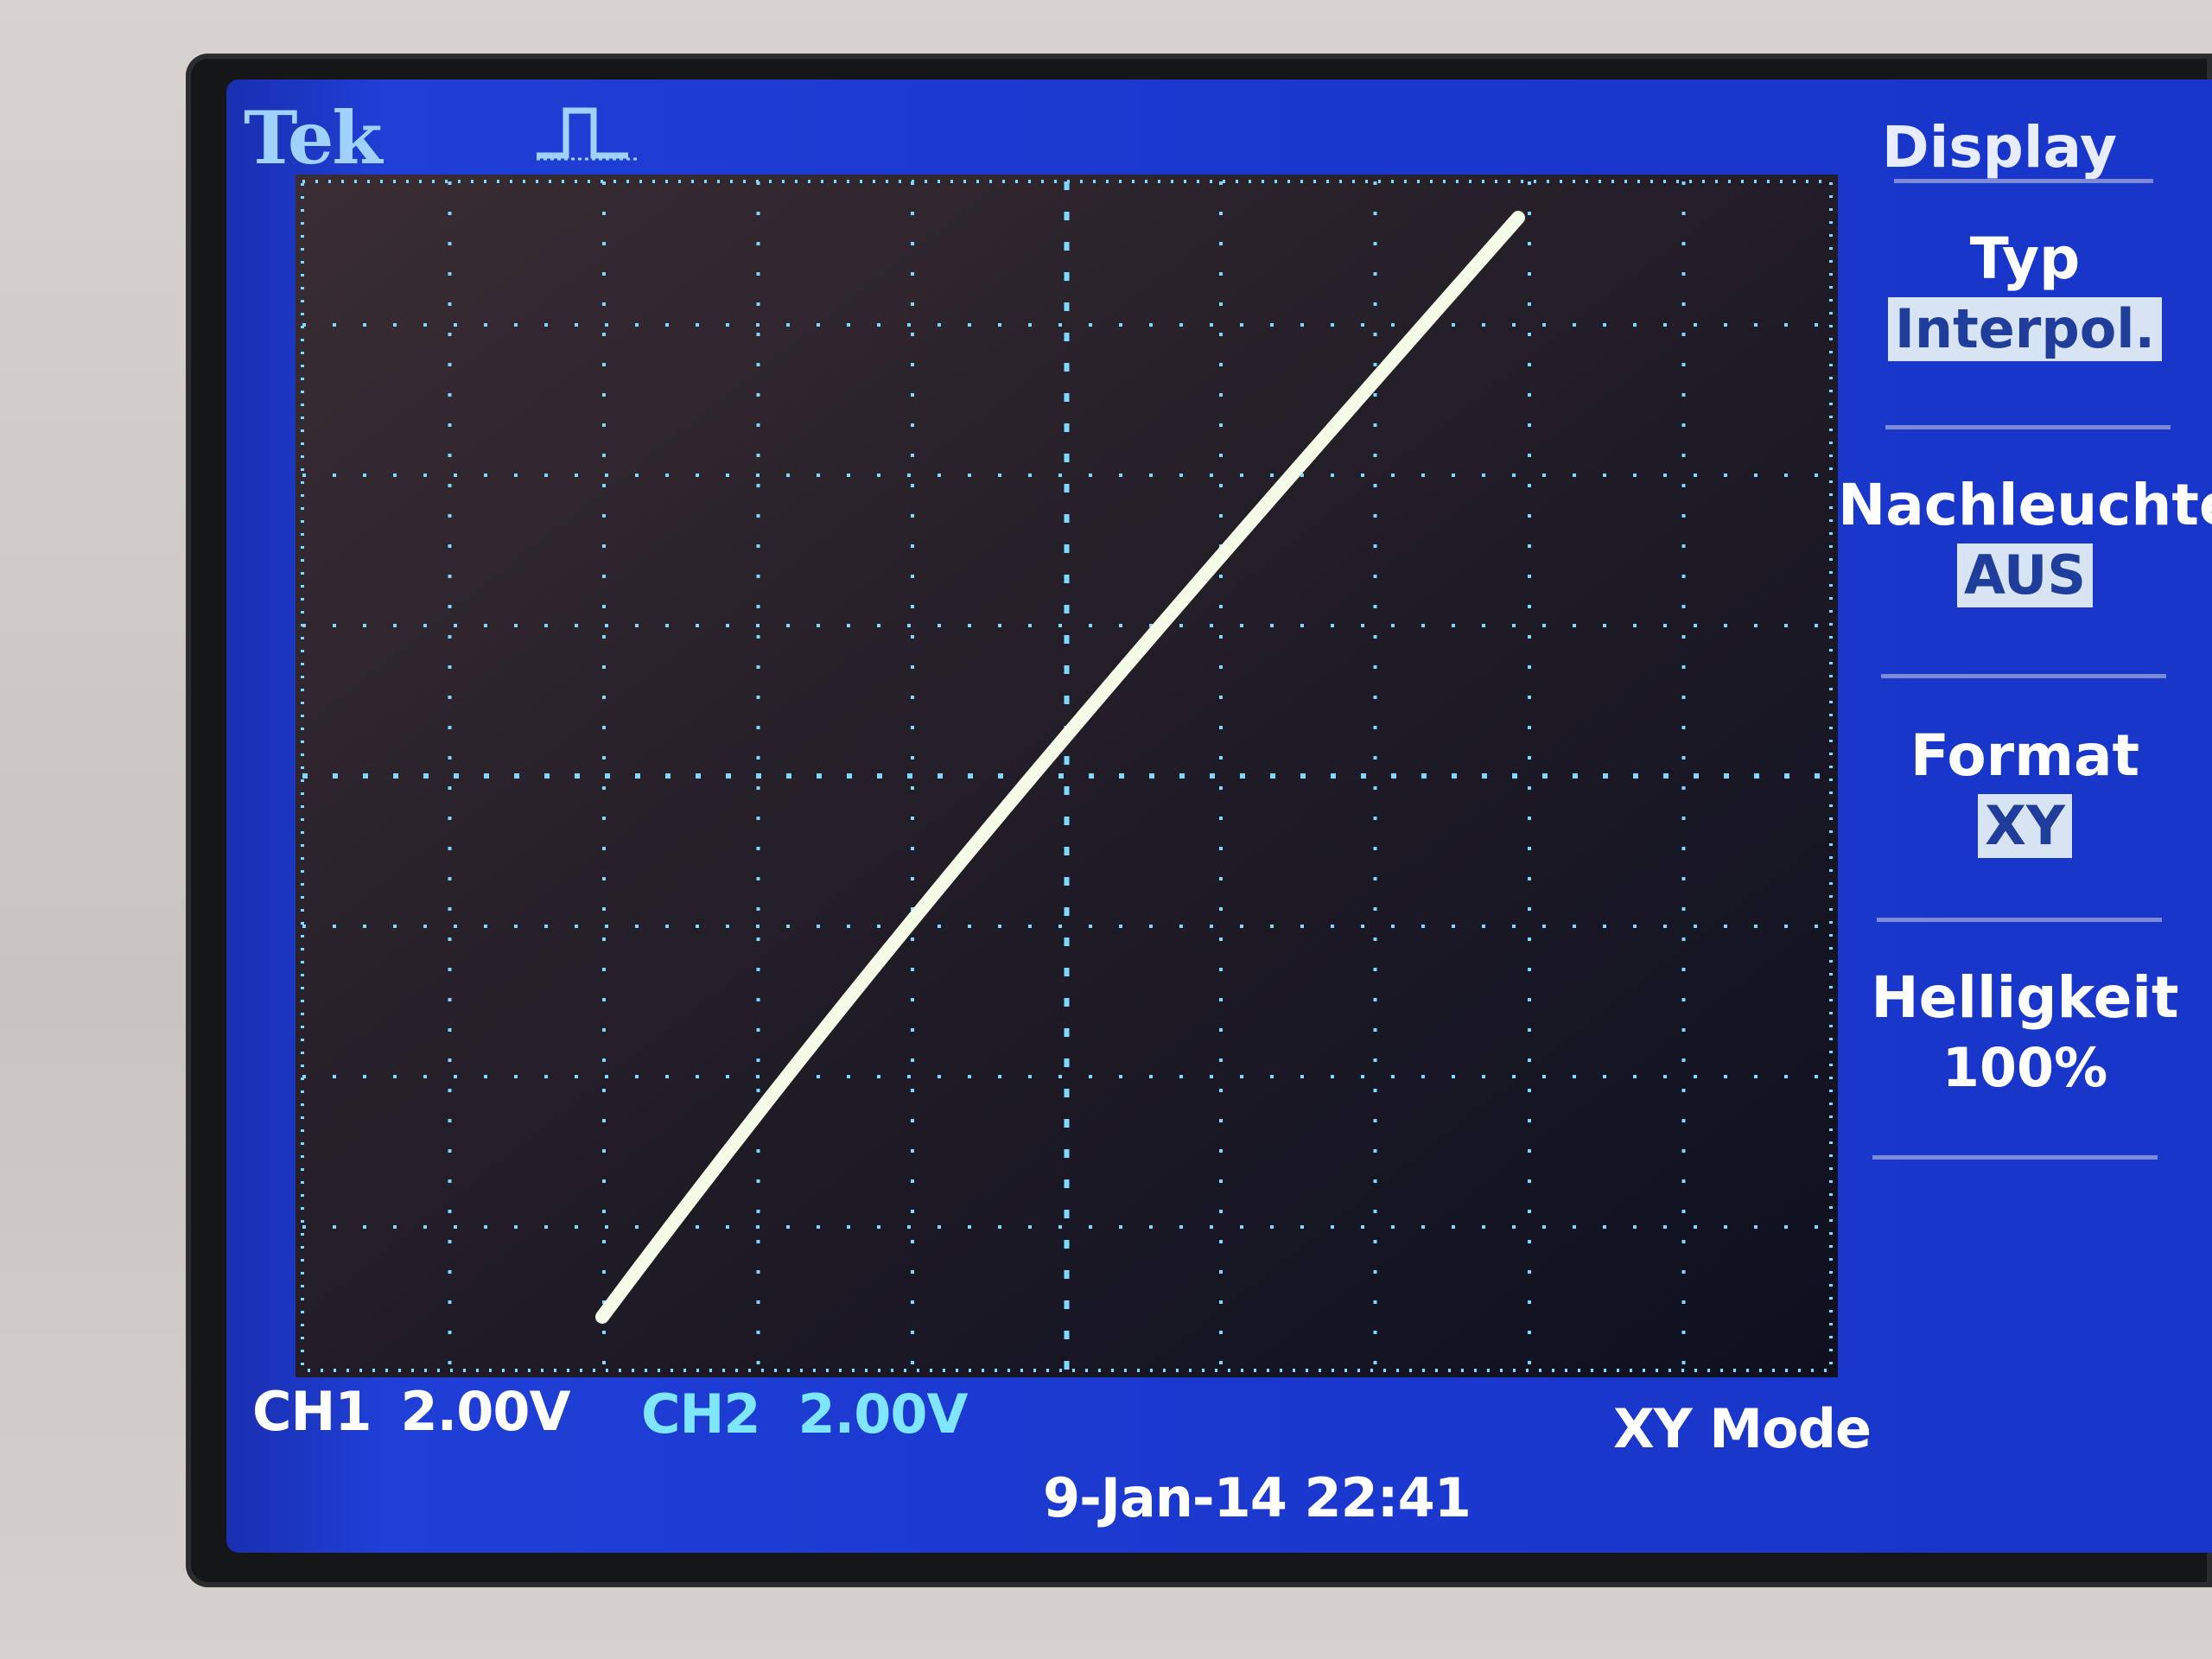 The height and width of the screenshot is (1659, 2212). I want to click on menu-title: Display, so click(1999, 147).